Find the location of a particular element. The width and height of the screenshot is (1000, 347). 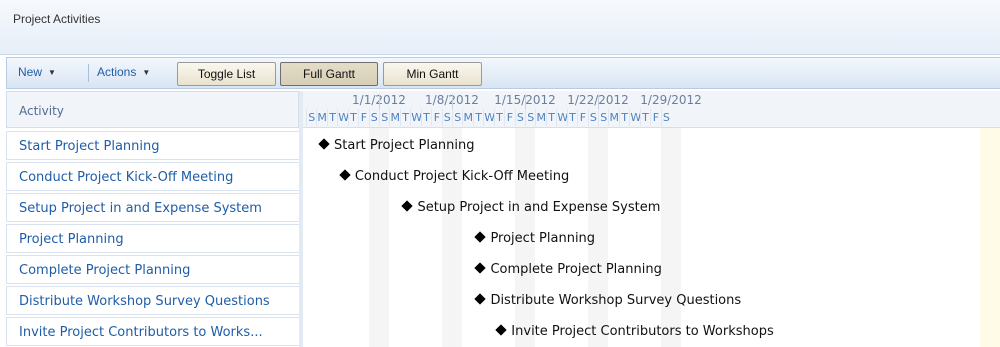

gantt-milestone: Start Project Planning is located at coordinates (396, 148).